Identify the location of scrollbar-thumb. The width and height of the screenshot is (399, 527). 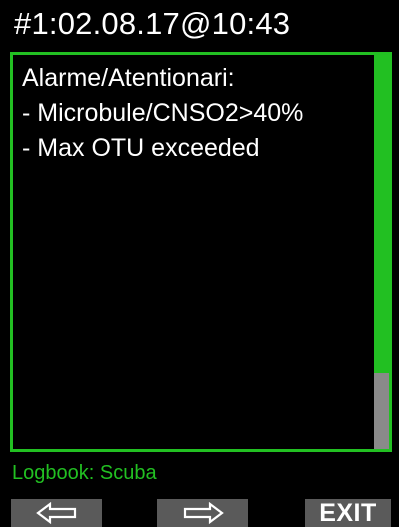
(381, 411).